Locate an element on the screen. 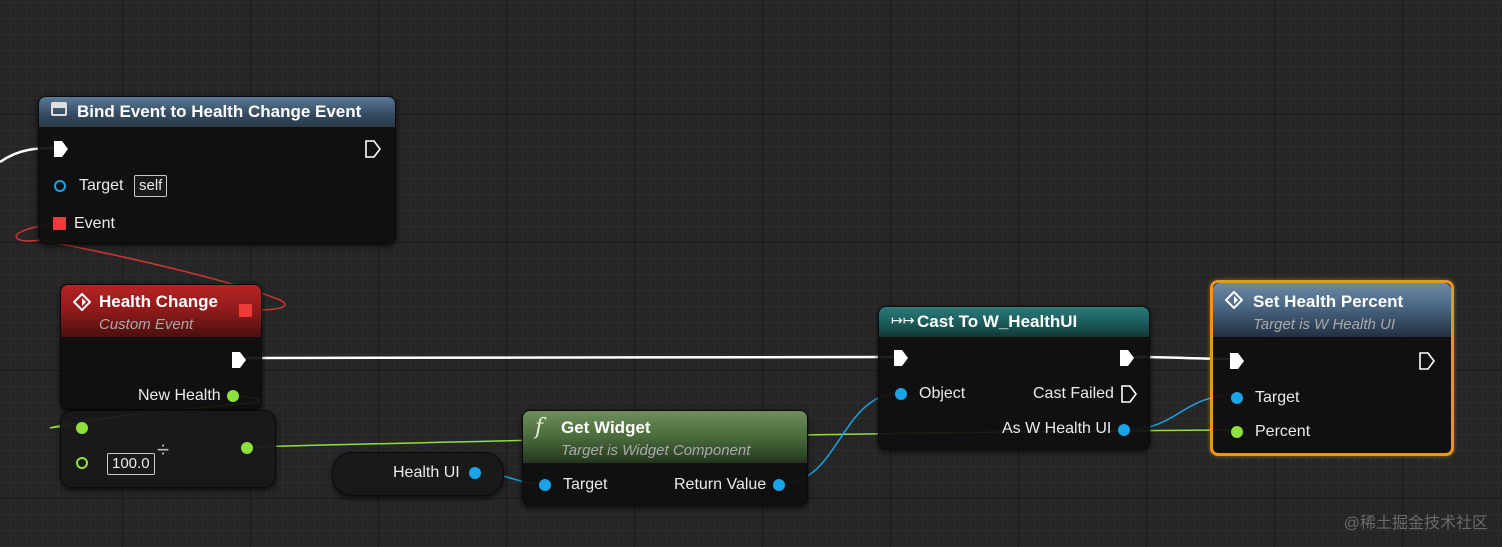 This screenshot has height=547, width=1502. node-subtitle: Target is W Health UI is located at coordinates (1324, 324).